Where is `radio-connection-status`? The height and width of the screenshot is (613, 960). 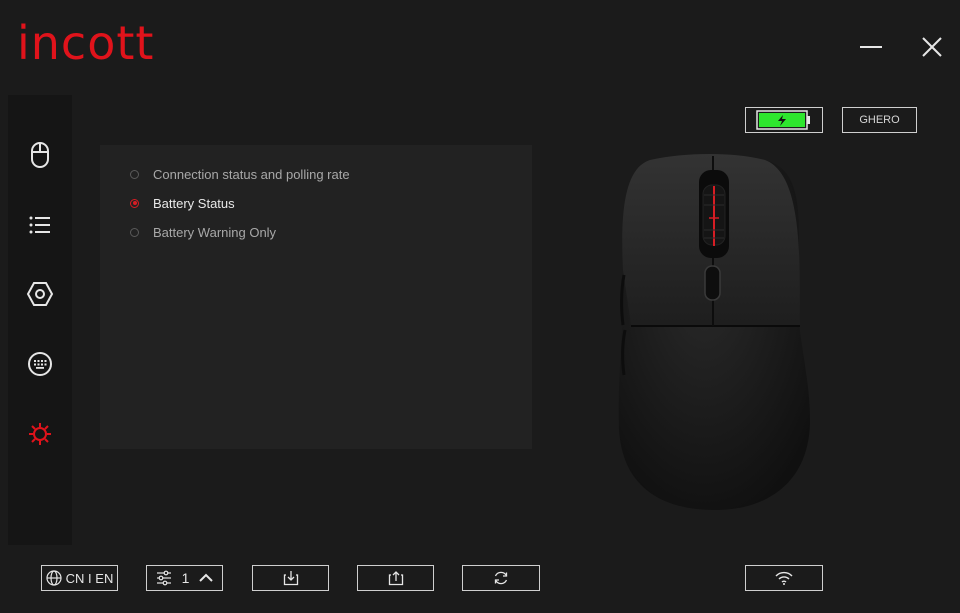 radio-connection-status is located at coordinates (134, 174).